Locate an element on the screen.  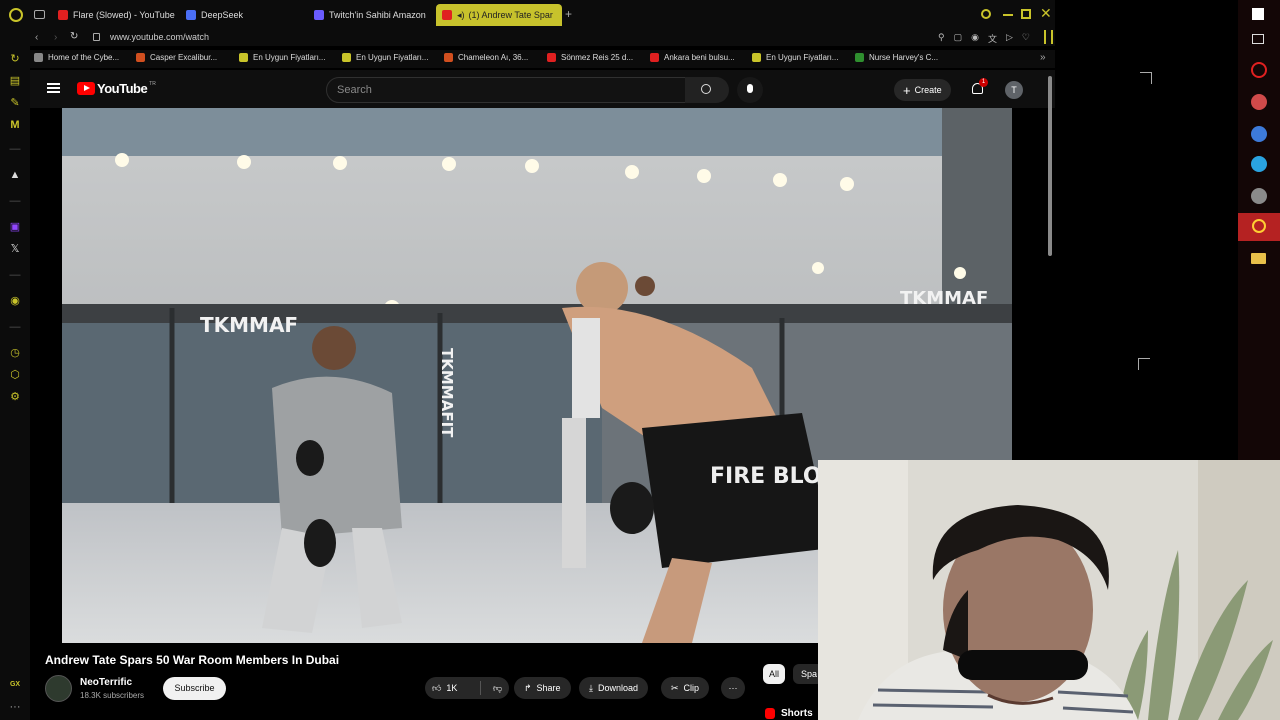
address-bar: ‹ › ↻ www.youtube.com/watch ⚲ ▢ ◉ 文 ▷ ♡ is located at coordinates (527, 38).